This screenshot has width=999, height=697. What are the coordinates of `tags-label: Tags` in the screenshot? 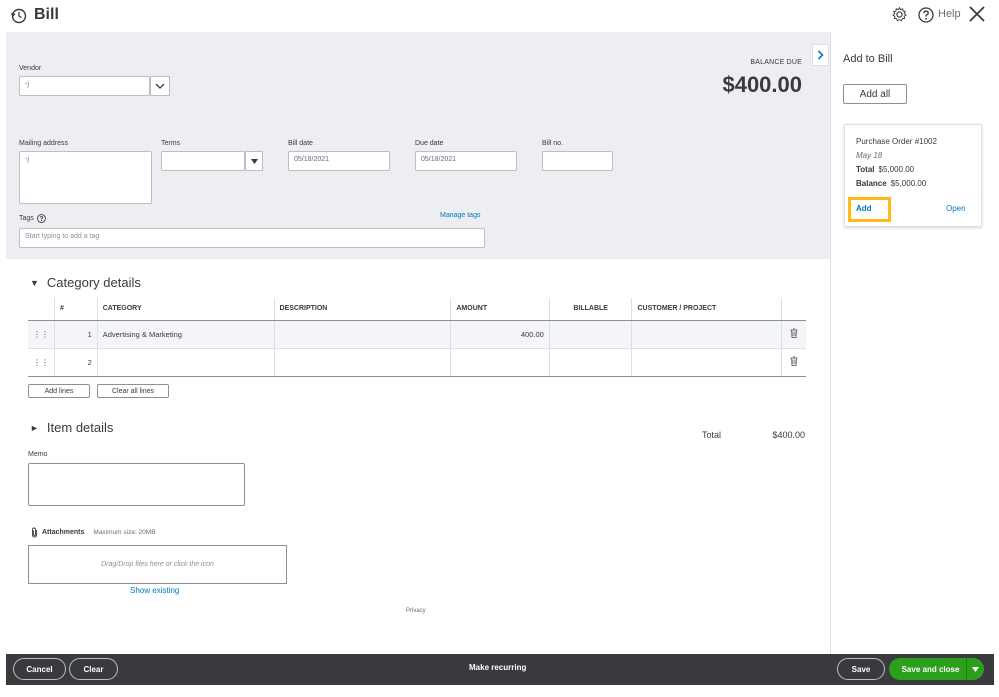 It's located at (26, 218).